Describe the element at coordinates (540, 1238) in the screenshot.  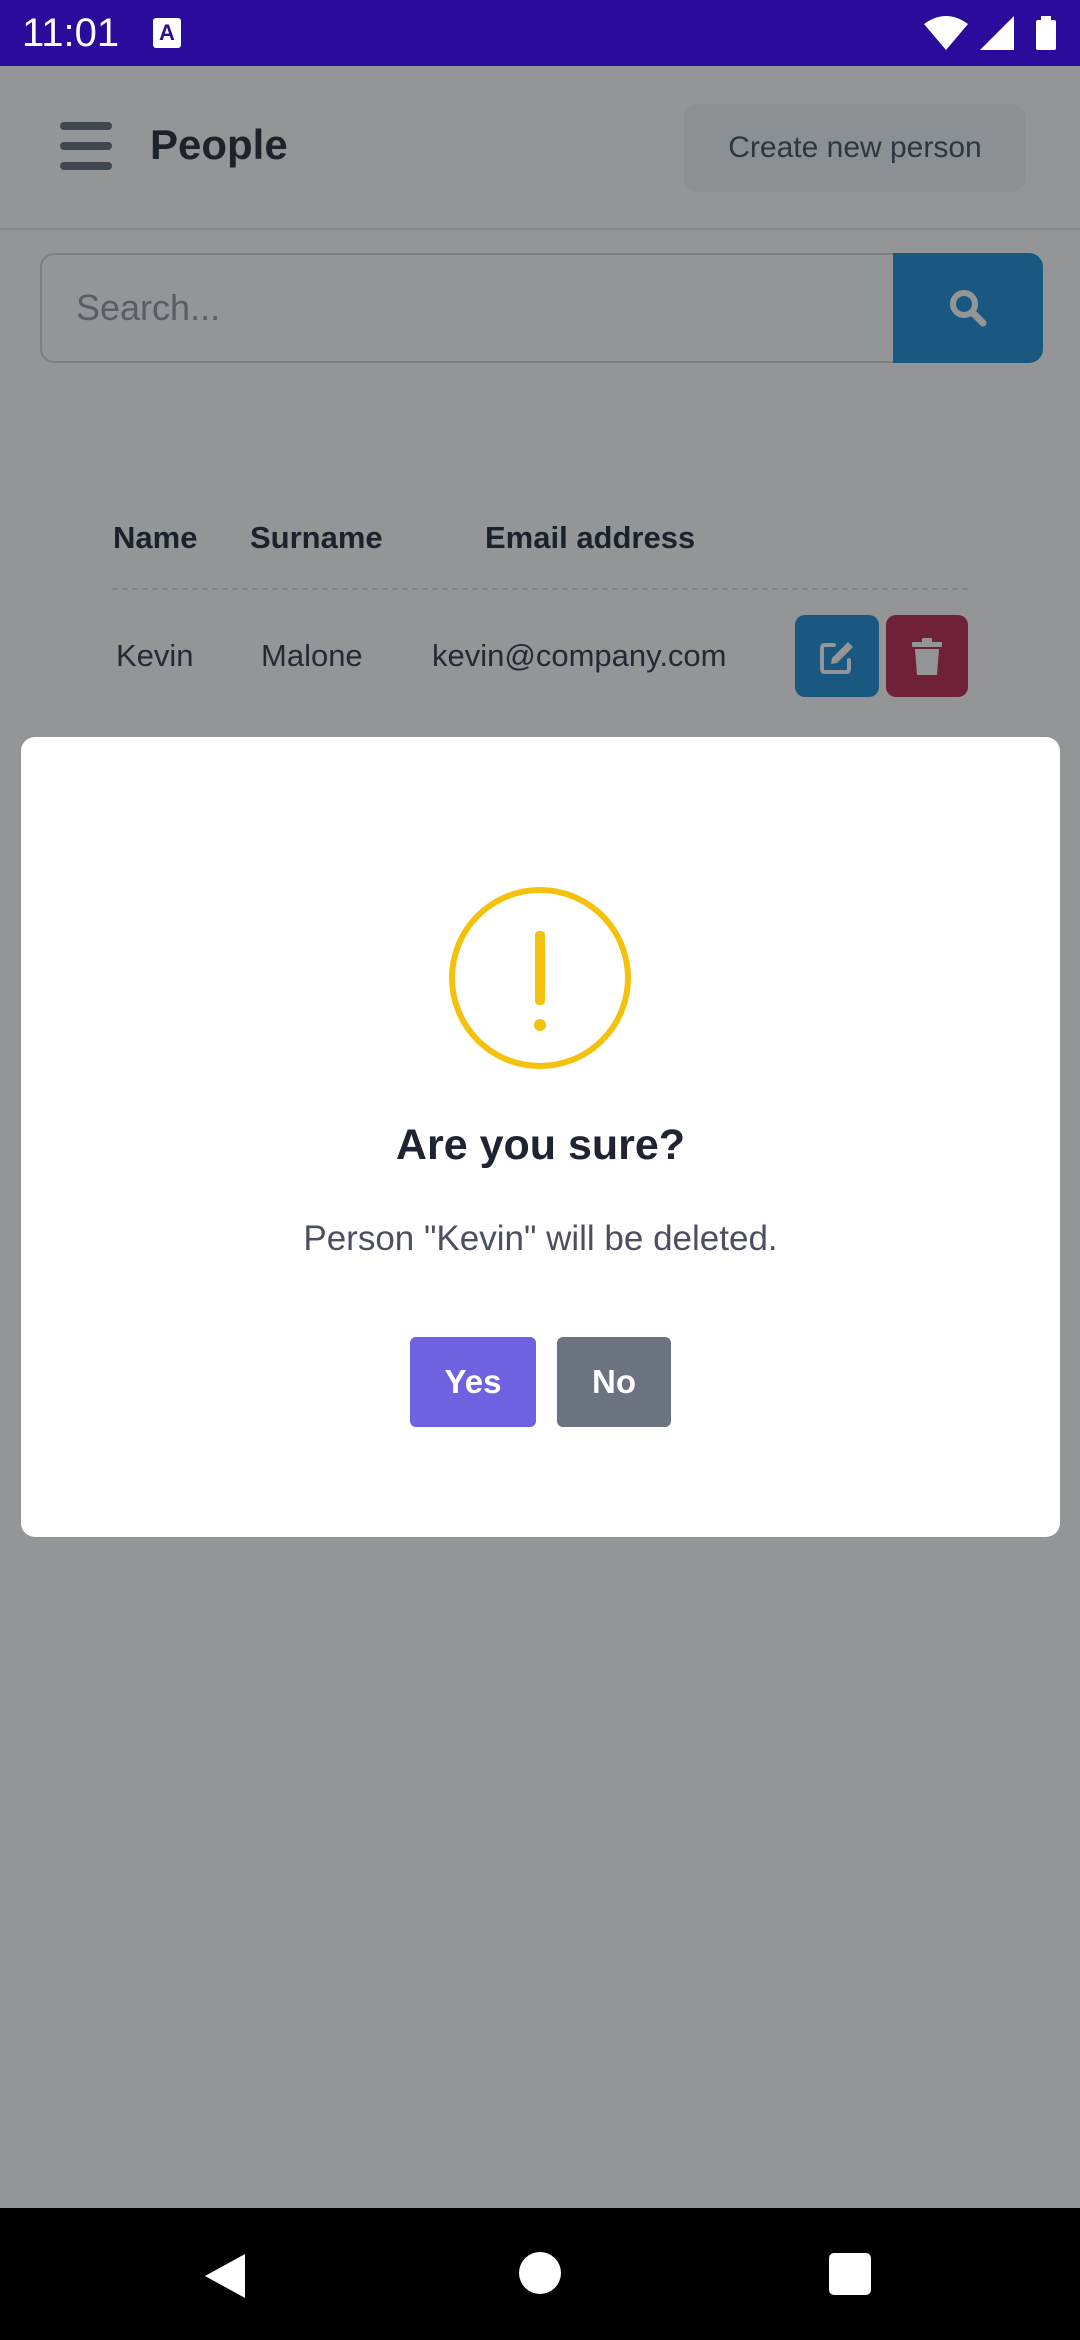
I see `dialog-message: Person "Kevin" will be deleted.` at that location.